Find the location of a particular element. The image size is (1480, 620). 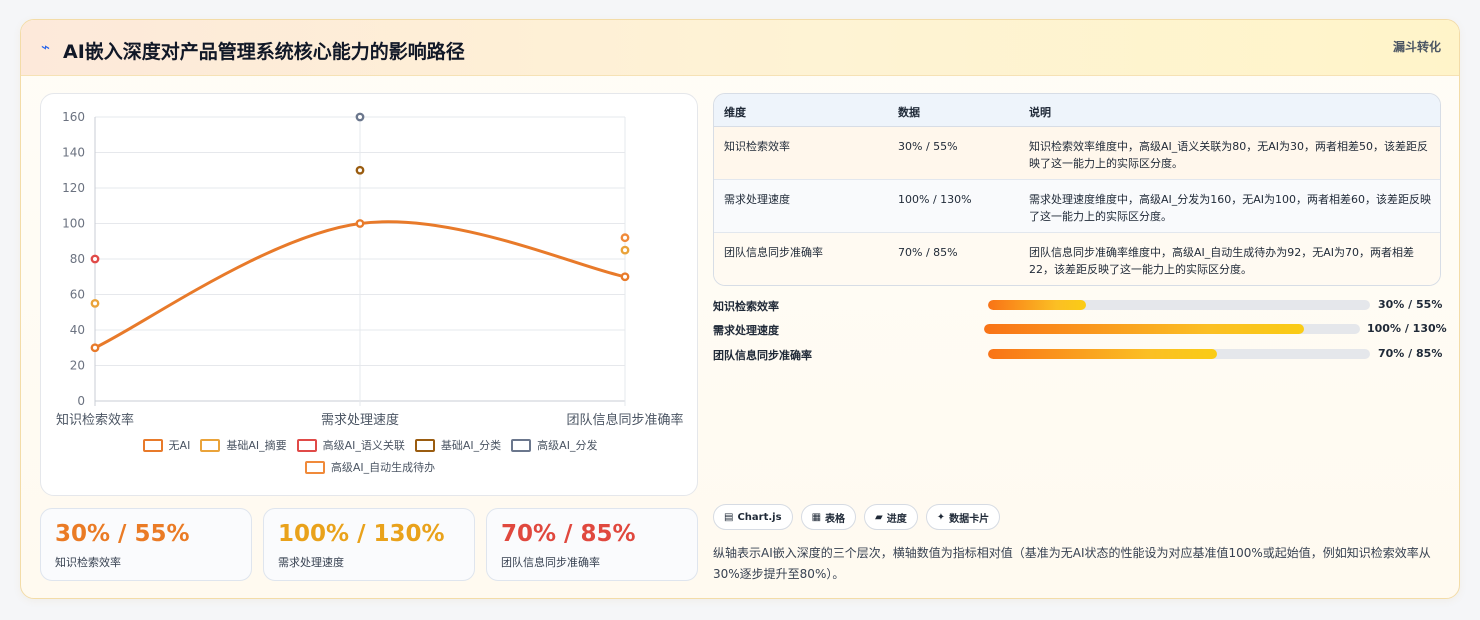

legend-row: 无AI 基础AI_摘要 高级AI_语义关联 基础AI_分类 高级AI_分发 is located at coordinates (370, 445).